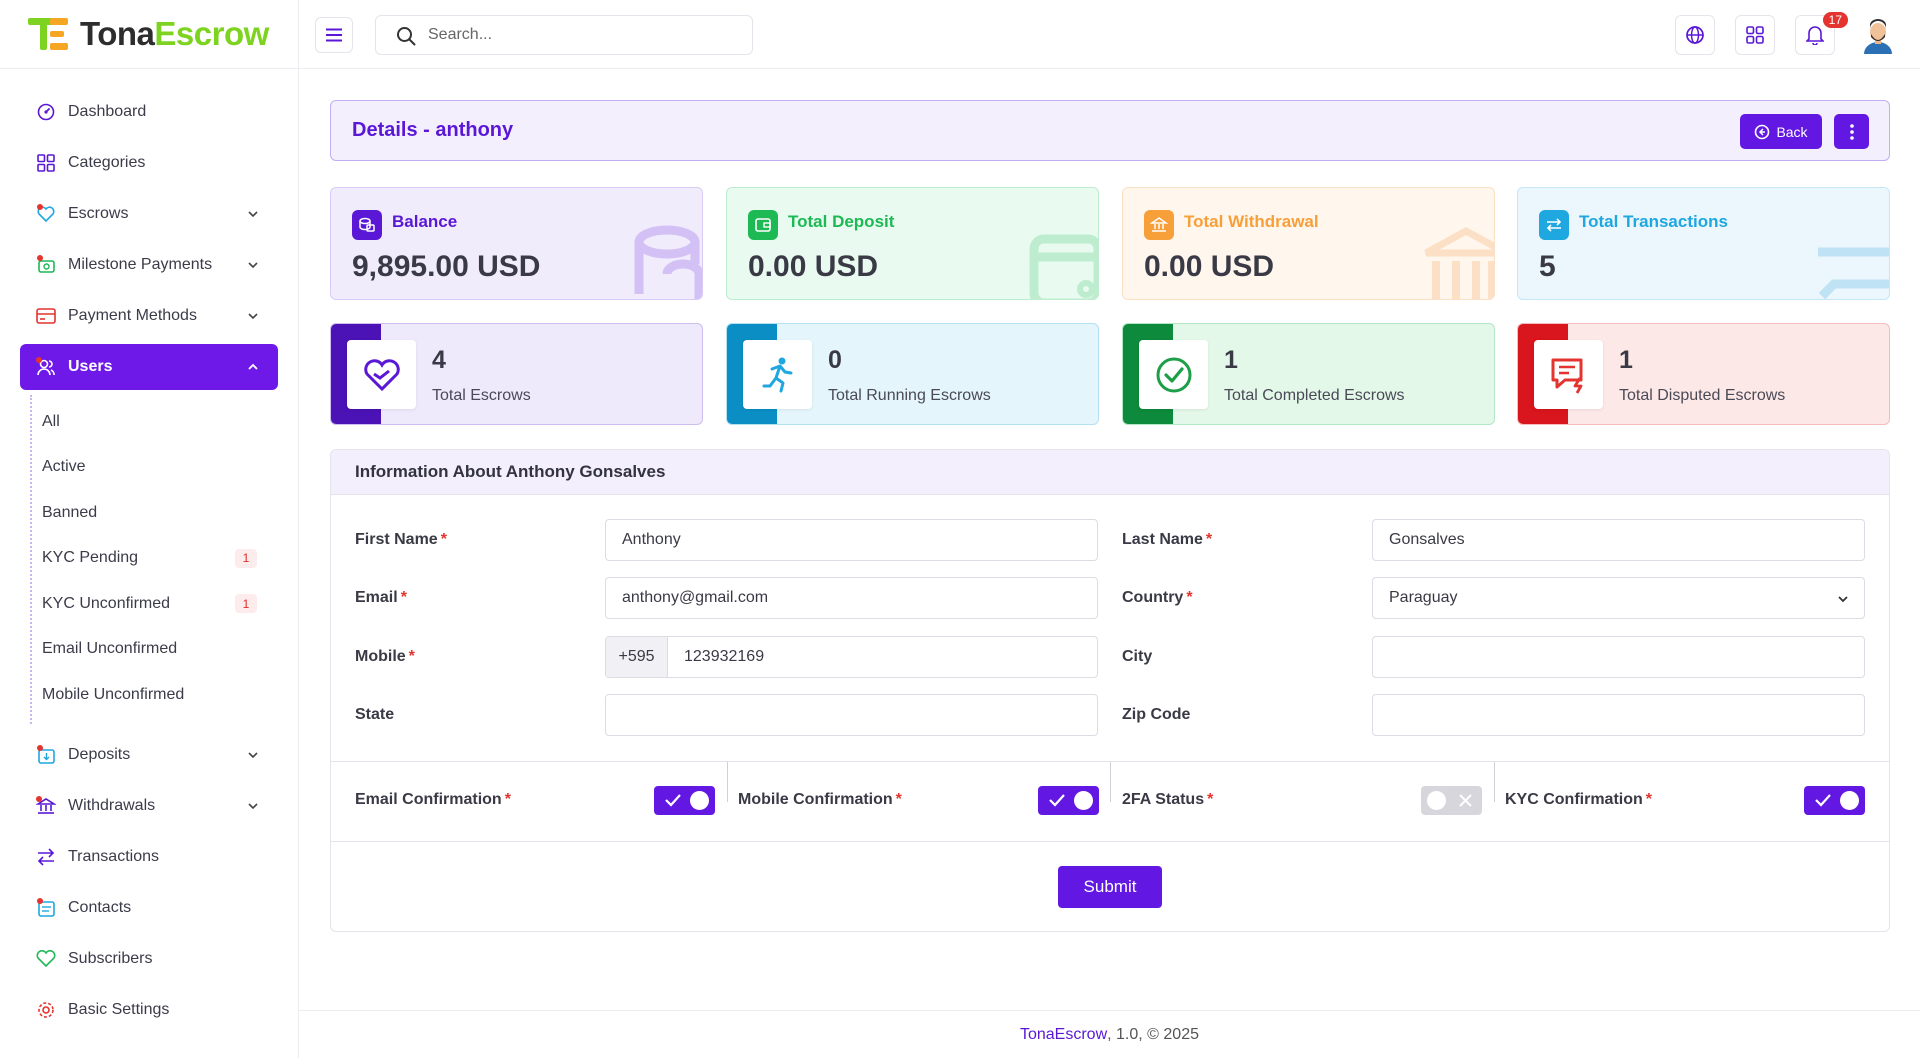 The image size is (1920, 1058). I want to click on city-input, so click(1618, 657).